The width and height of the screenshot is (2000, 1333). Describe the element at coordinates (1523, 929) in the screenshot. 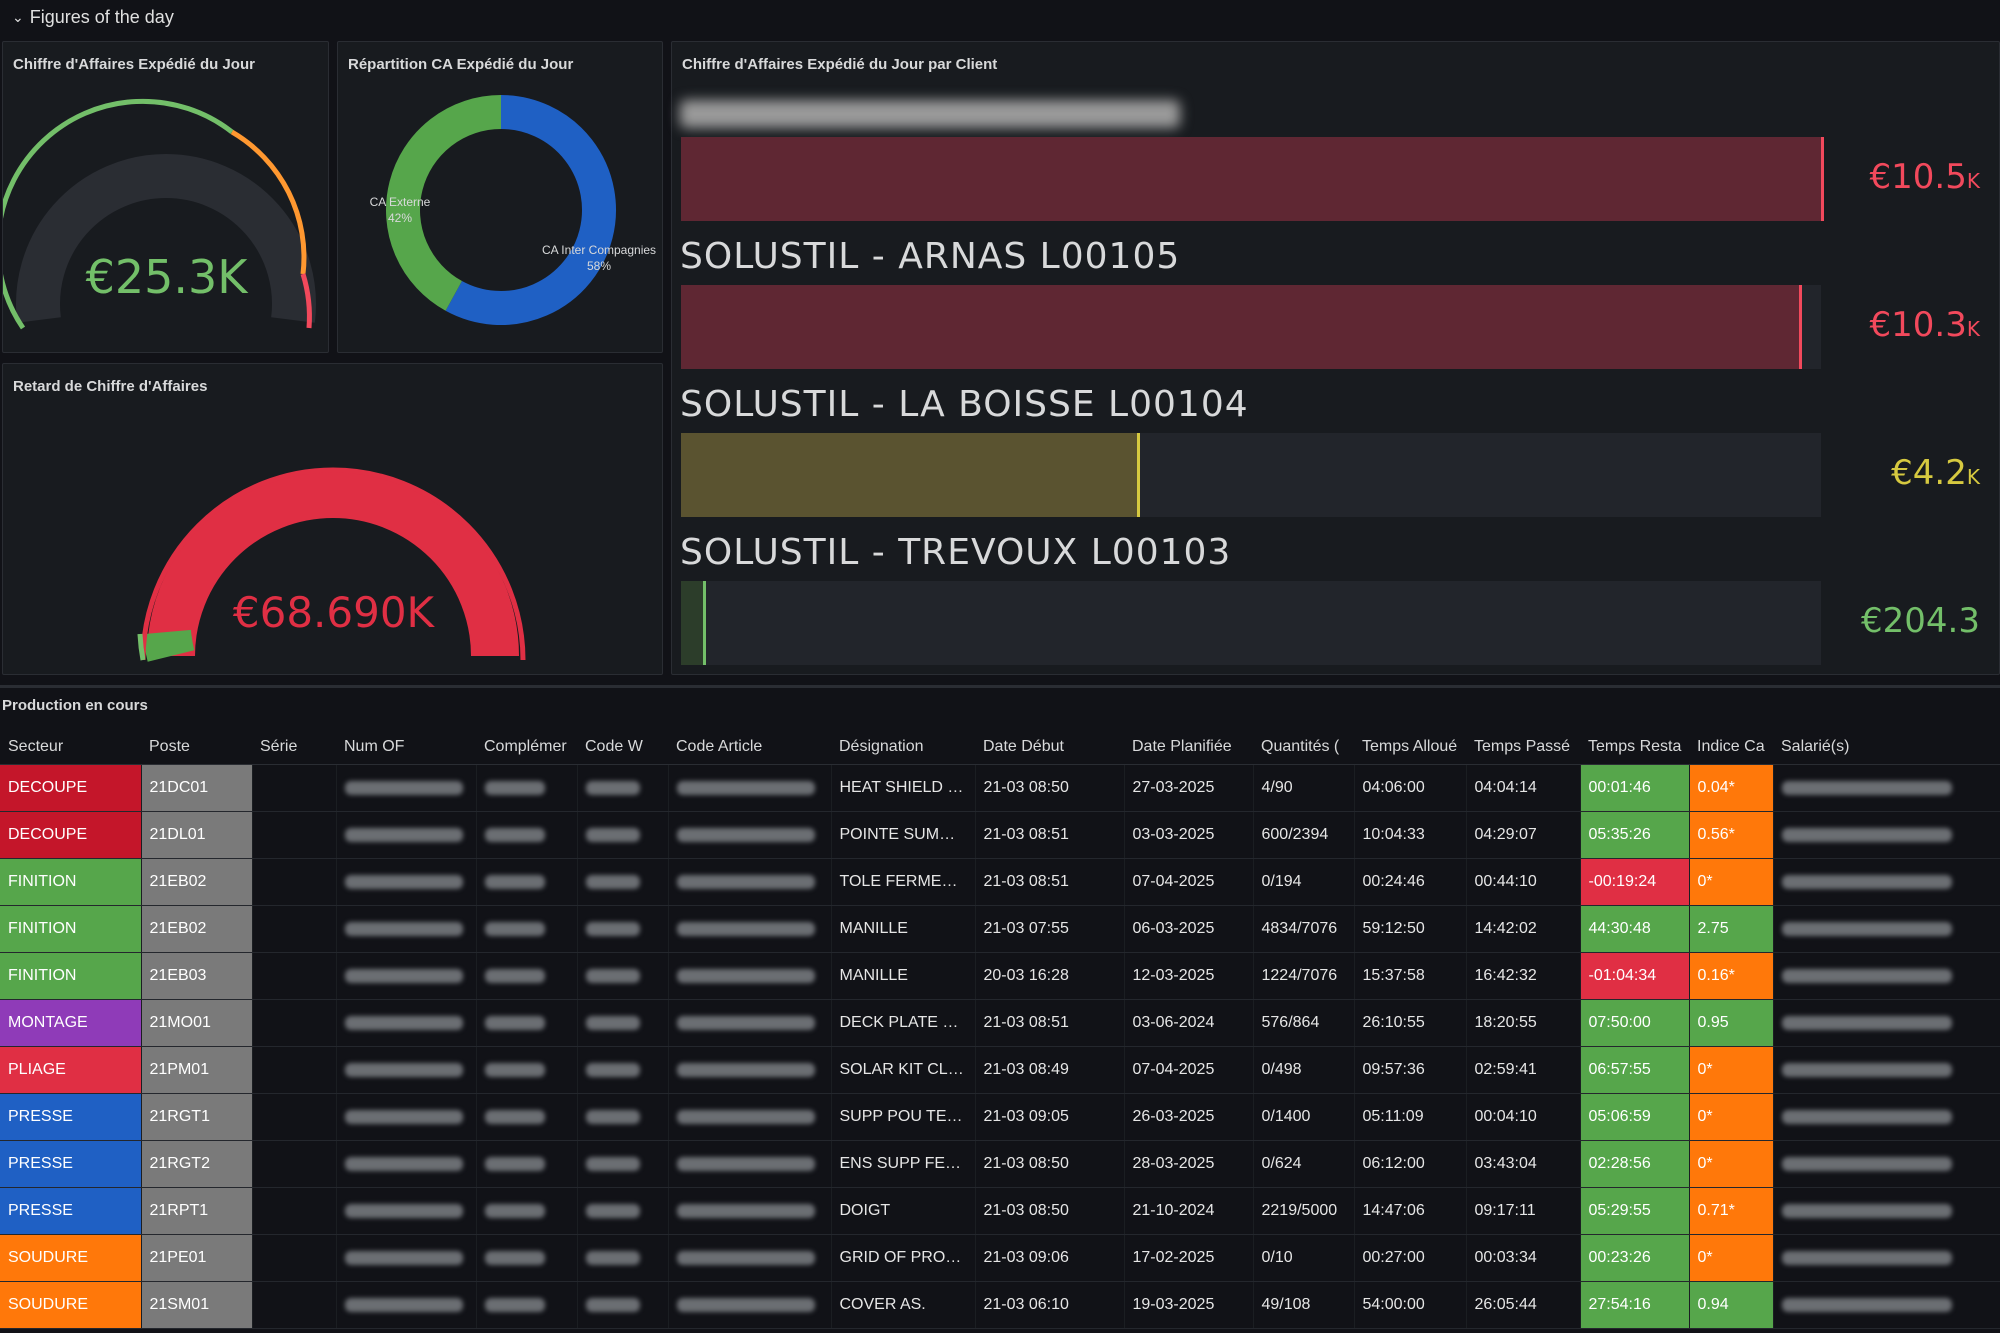

I see `cell-temps-passe: 14:42:02` at that location.